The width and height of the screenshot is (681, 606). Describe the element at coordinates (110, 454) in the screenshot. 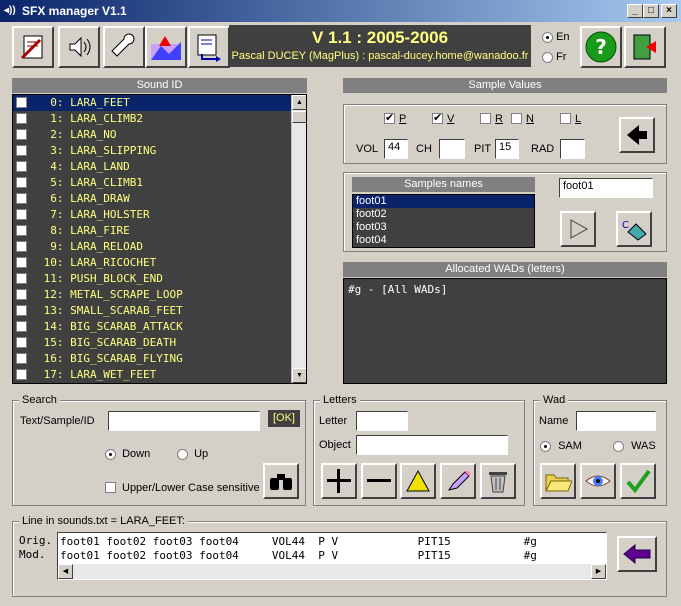

I see `search-down-radio` at that location.